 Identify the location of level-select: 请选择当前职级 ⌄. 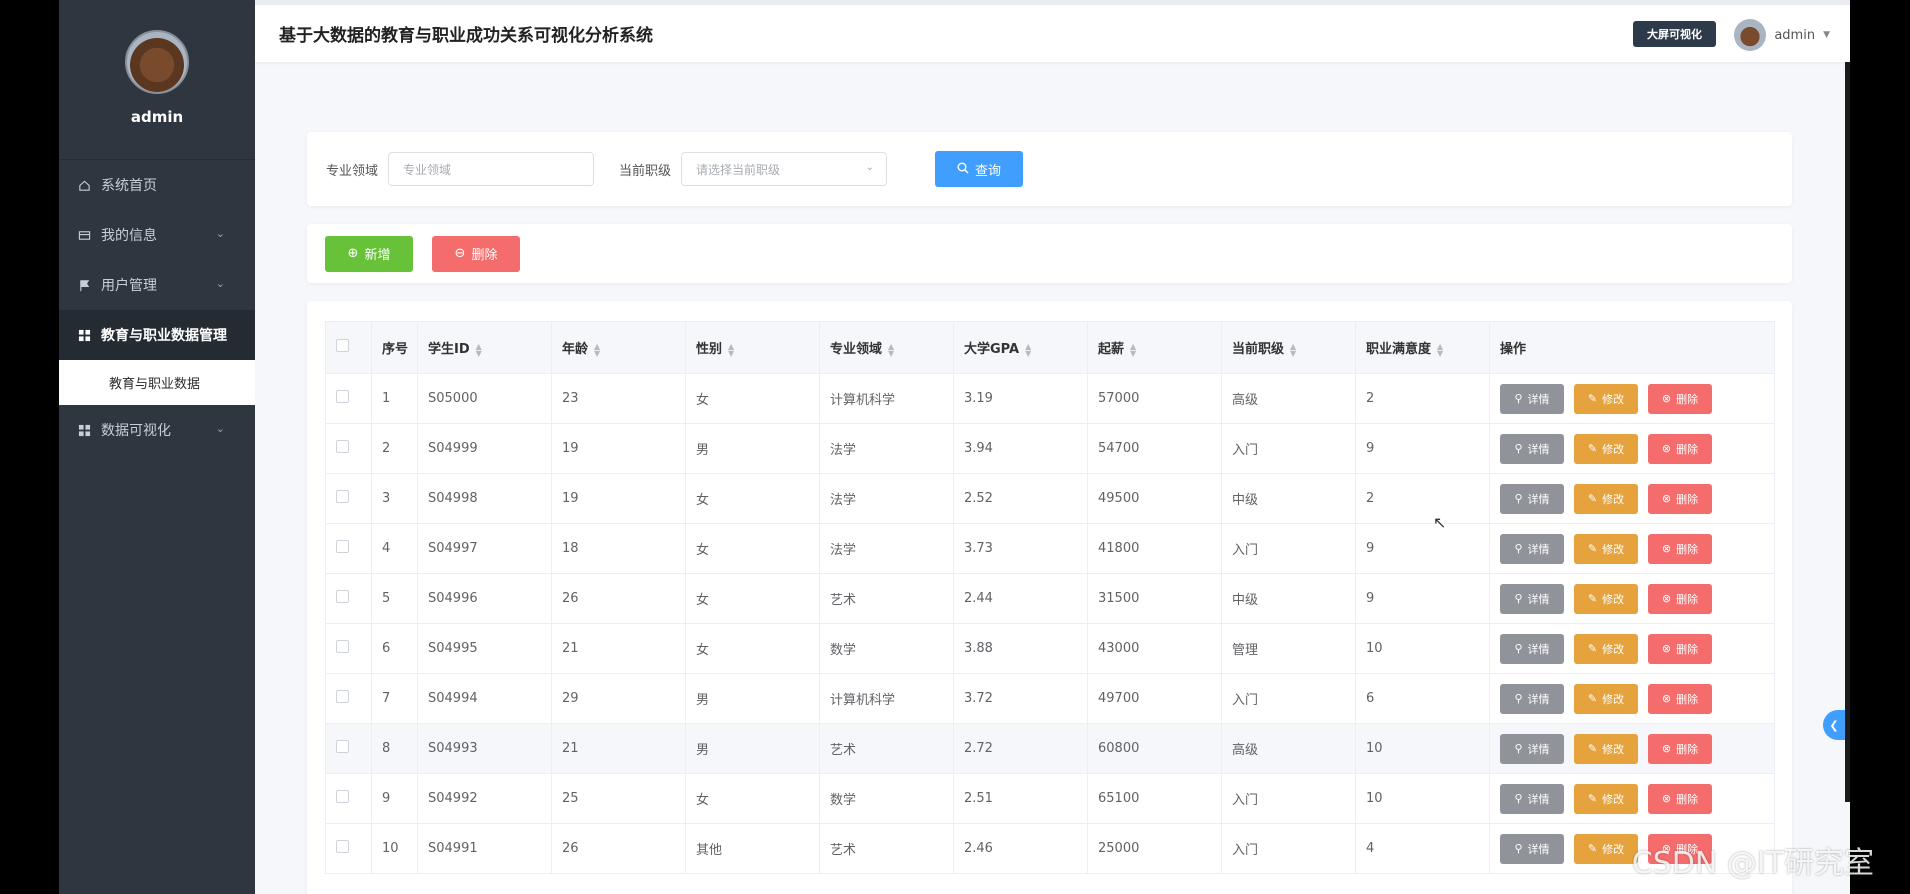
(784, 169).